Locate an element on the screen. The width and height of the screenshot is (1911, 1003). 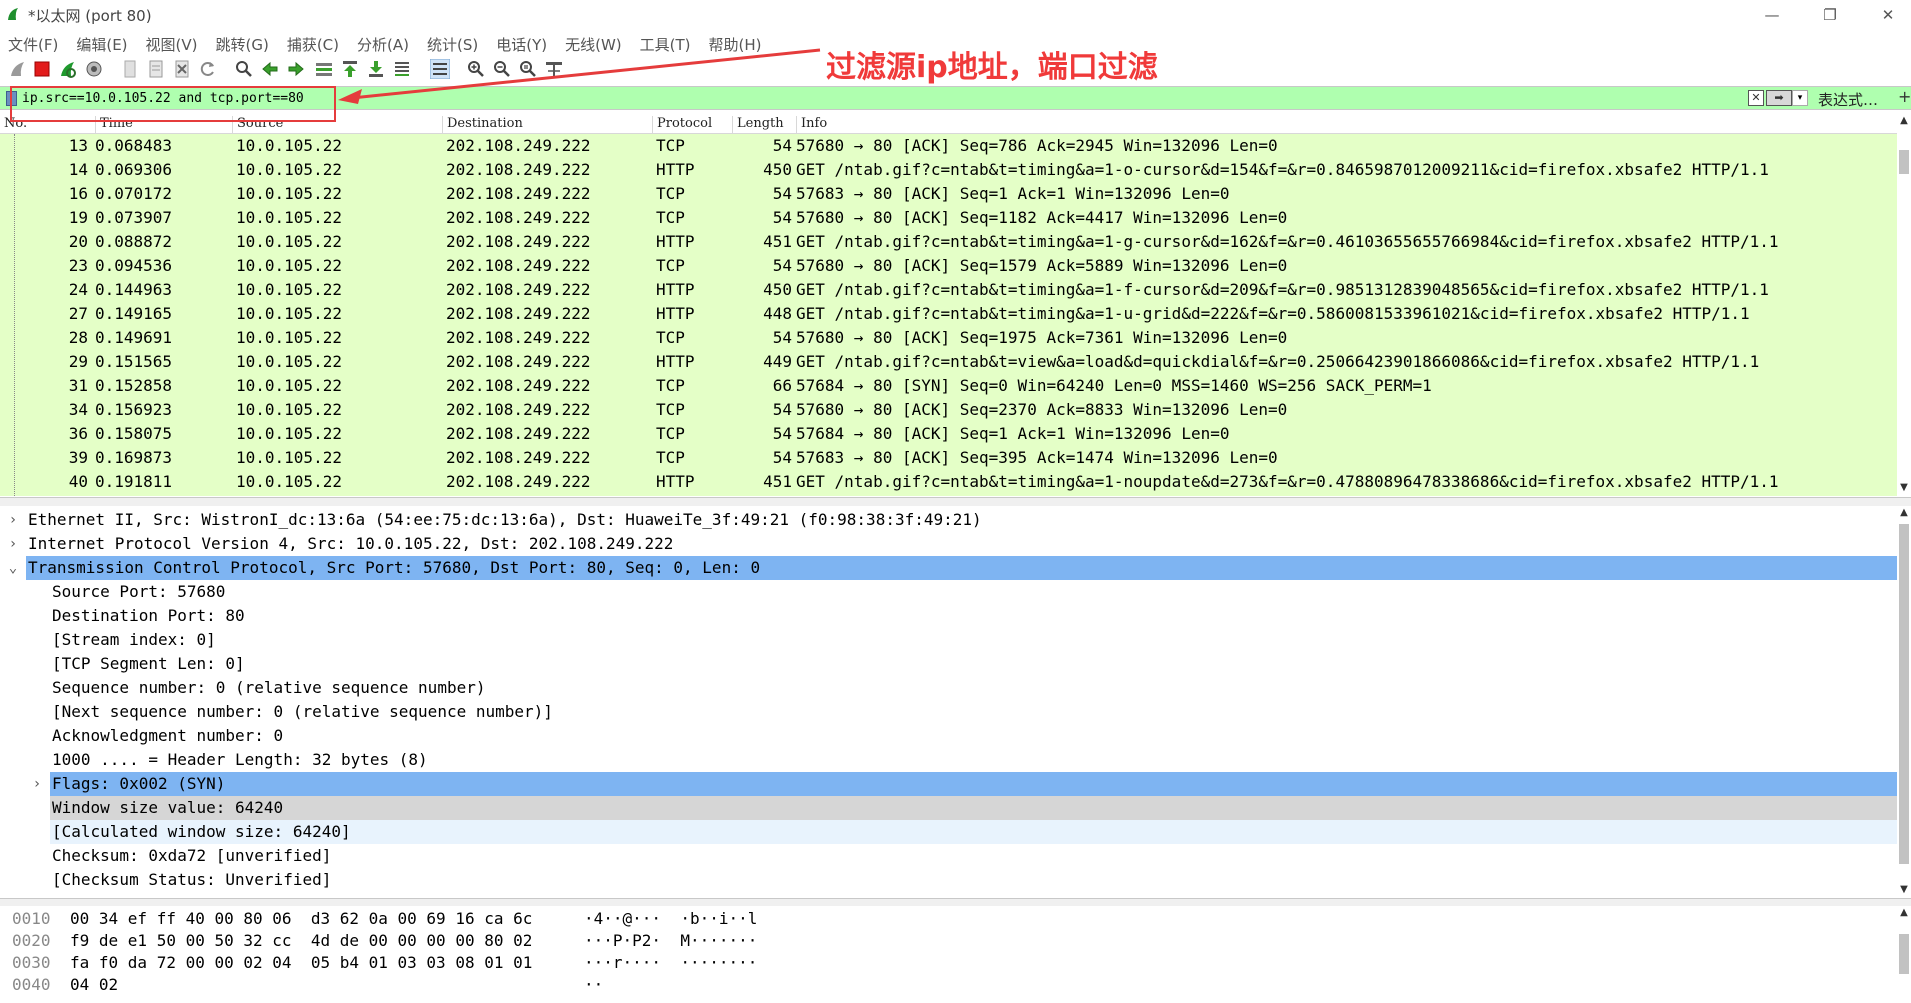
apply-filter-button: ➡ is located at coordinates (1779, 98).